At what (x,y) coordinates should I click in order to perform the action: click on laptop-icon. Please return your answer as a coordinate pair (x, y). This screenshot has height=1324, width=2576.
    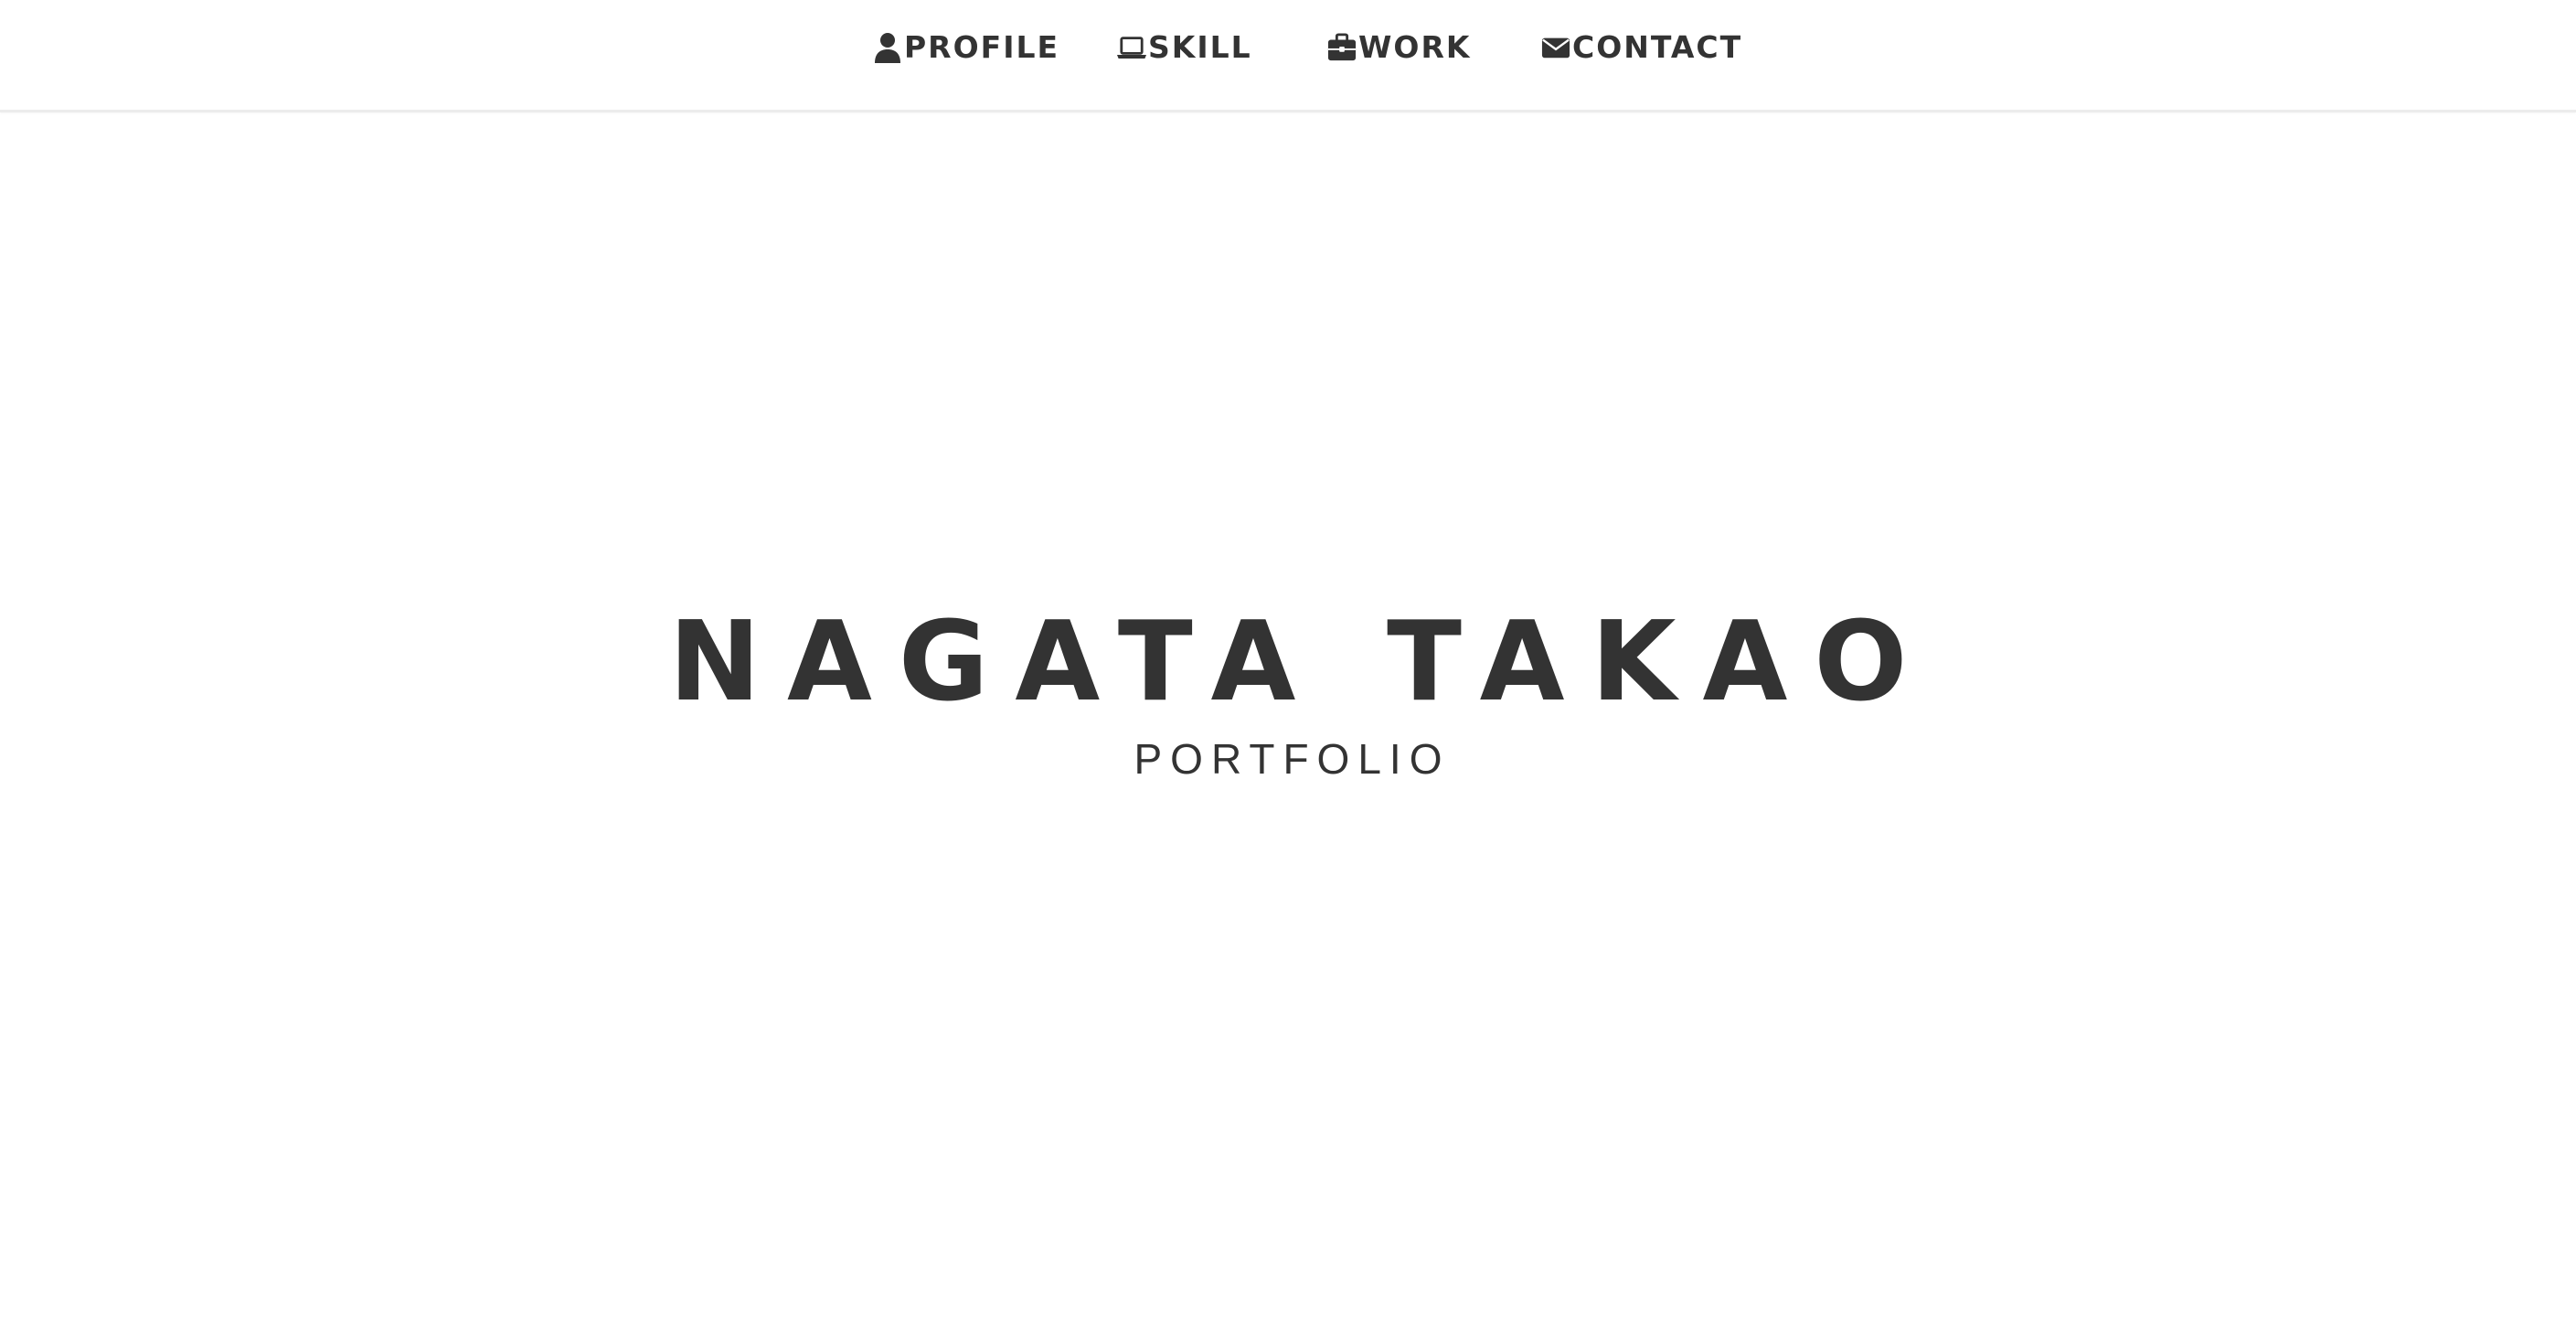
    Looking at the image, I should click on (1131, 47).